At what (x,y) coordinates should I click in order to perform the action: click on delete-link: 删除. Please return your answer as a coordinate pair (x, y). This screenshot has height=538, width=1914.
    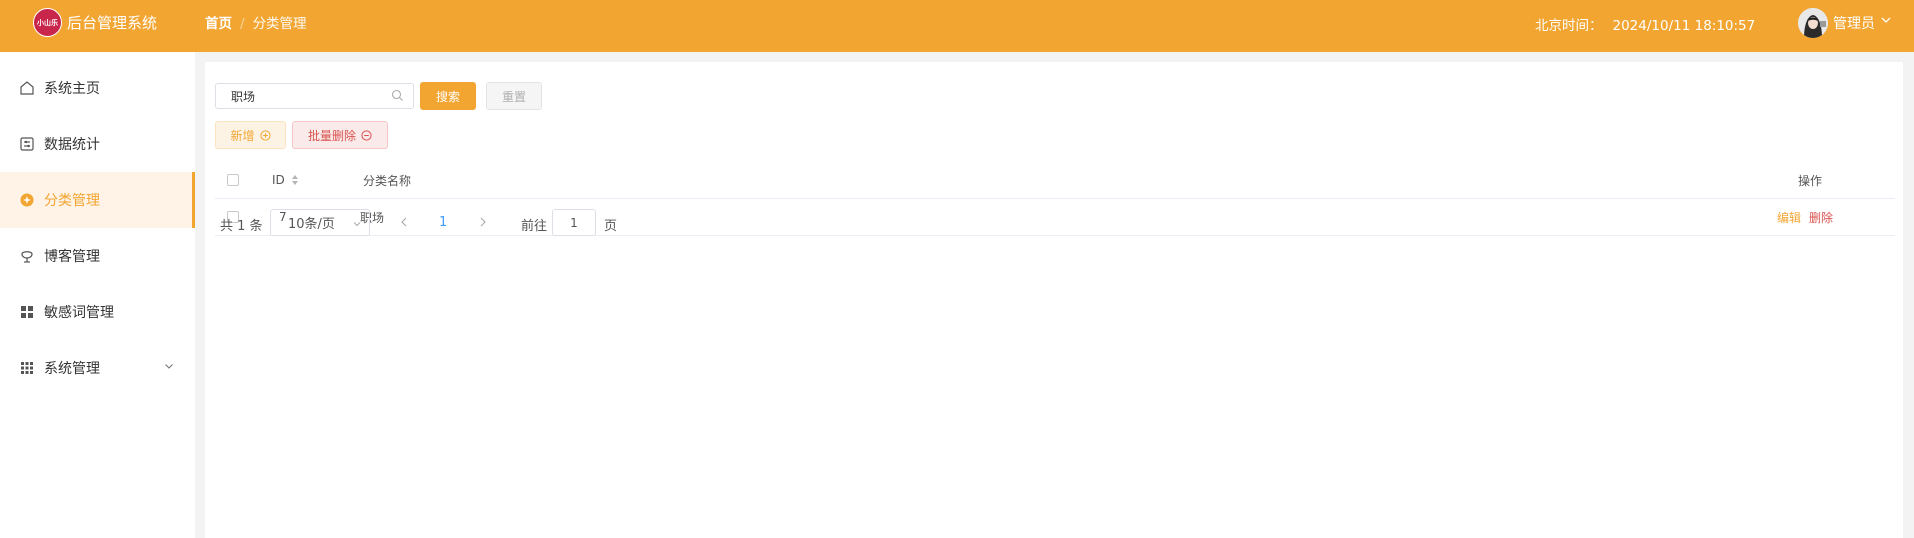
    Looking at the image, I should click on (1821, 217).